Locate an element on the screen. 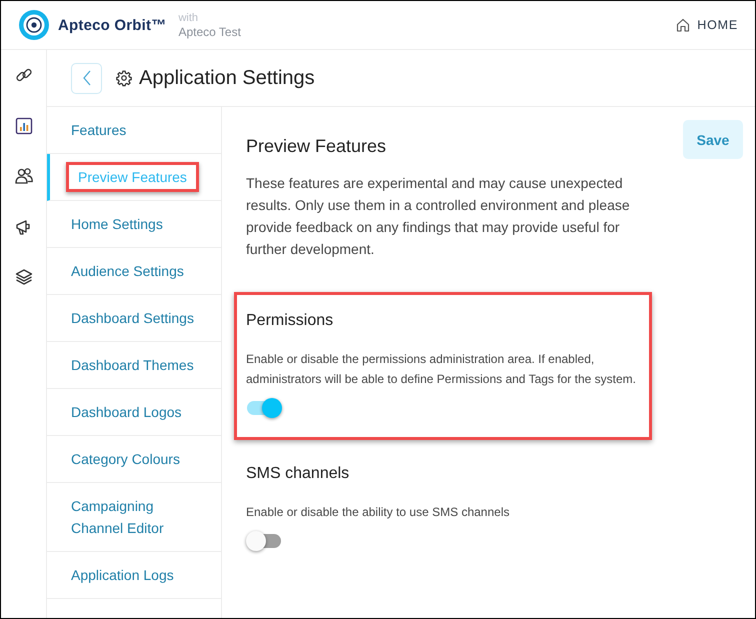  nav-item: Dashboard Logos is located at coordinates (134, 412).